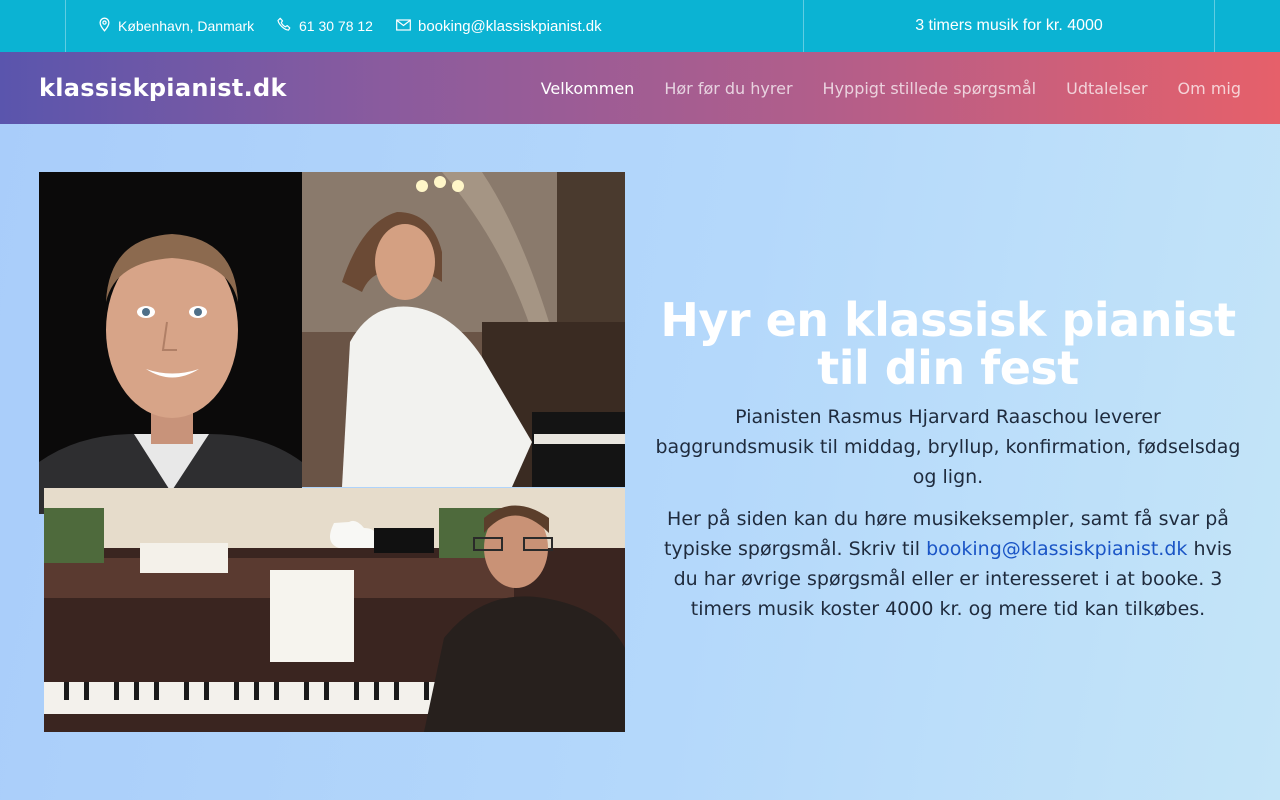 Image resolution: width=1280 pixels, height=800 pixels. What do you see at coordinates (1209, 88) in the screenshot?
I see `nav-item-om-mig: Om mig` at bounding box center [1209, 88].